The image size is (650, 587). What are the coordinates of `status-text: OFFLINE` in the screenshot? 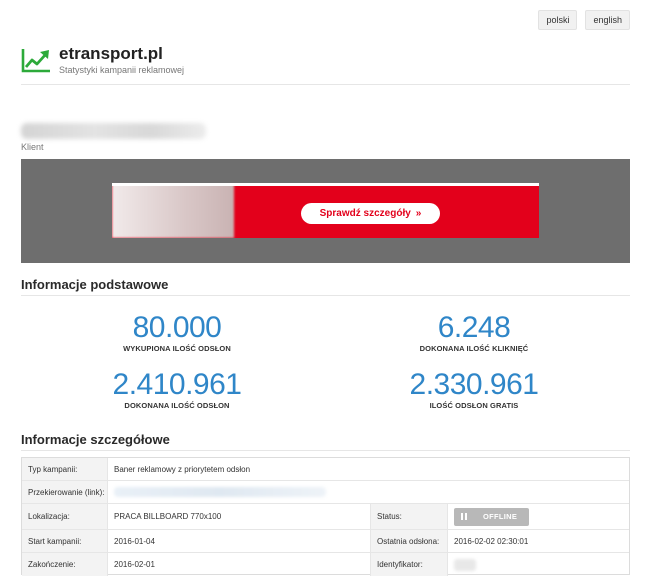 It's located at (500, 516).